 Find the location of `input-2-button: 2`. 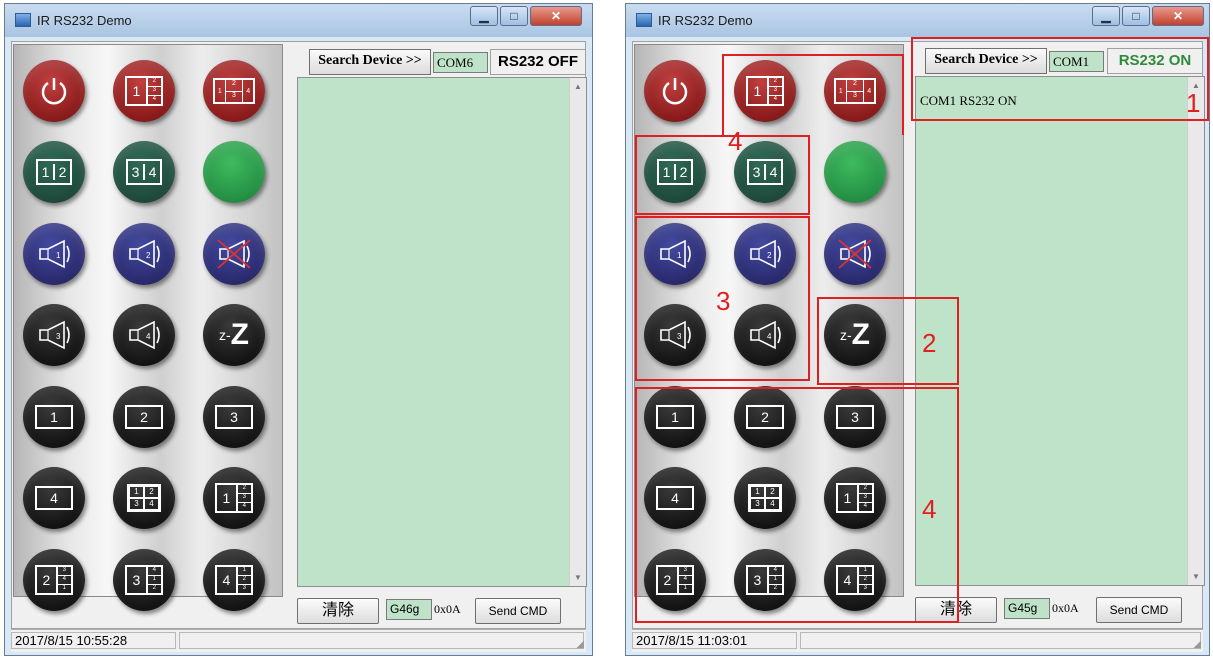

input-2-button: 2 is located at coordinates (144, 417).